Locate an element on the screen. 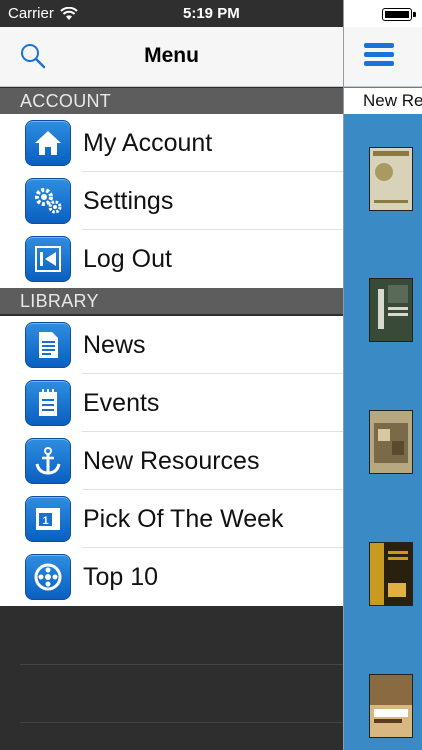 Image resolution: width=422 pixels, height=750 pixels. anchor-icon is located at coordinates (48, 461).